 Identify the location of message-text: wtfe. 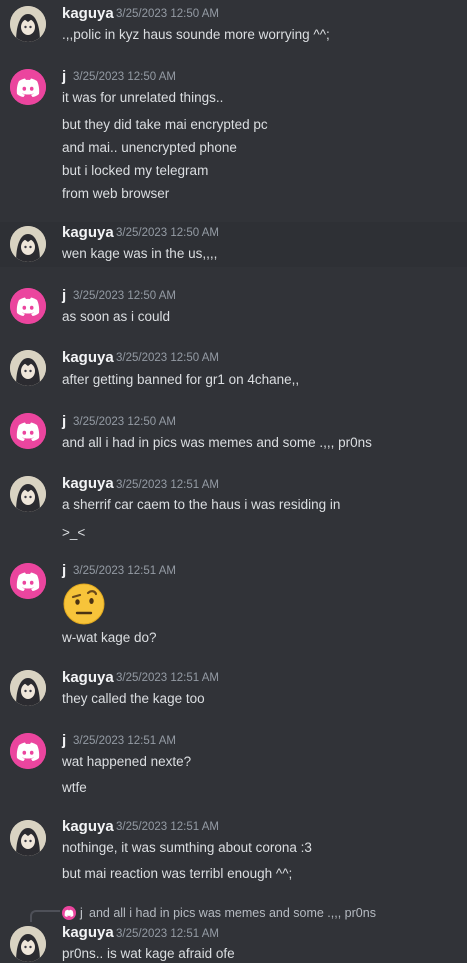
(74, 787).